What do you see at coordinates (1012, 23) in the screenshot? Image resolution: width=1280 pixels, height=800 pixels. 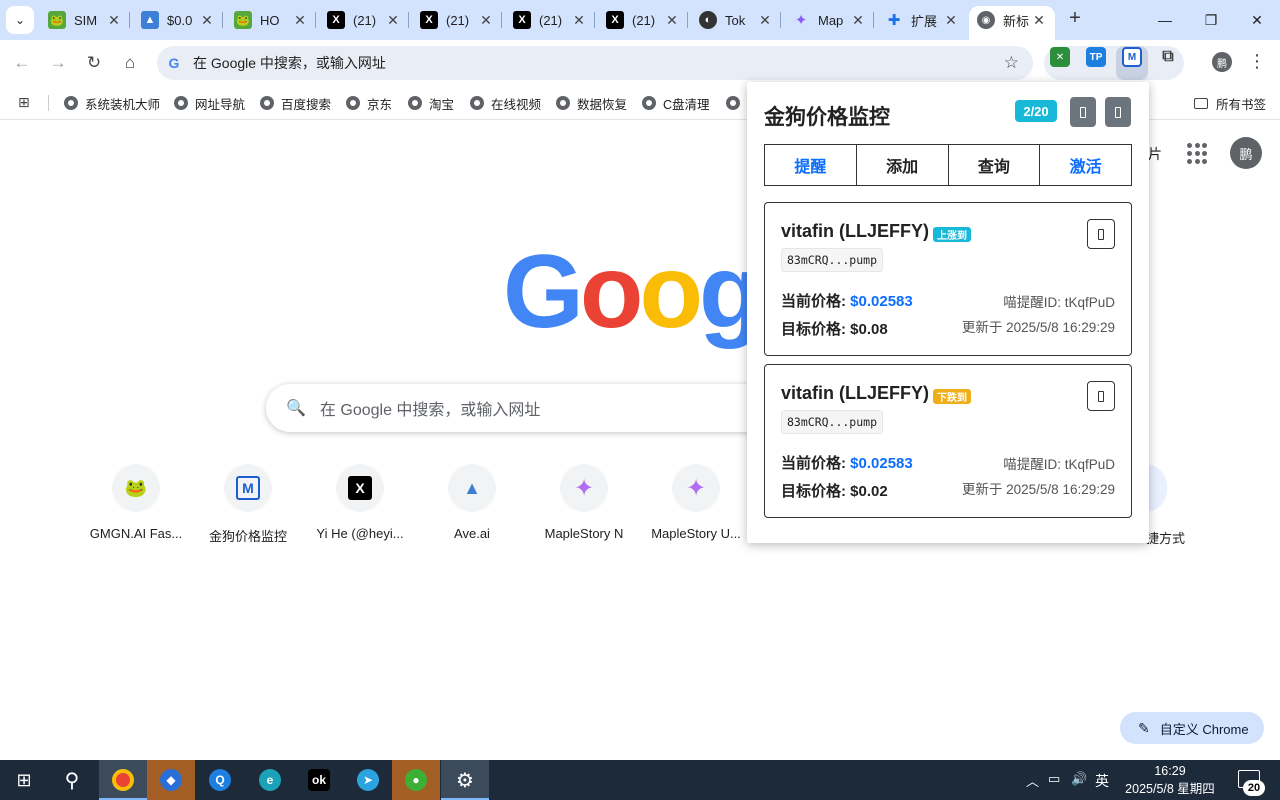 I see `tab-new-tab: ◉ 新标 ✕` at bounding box center [1012, 23].